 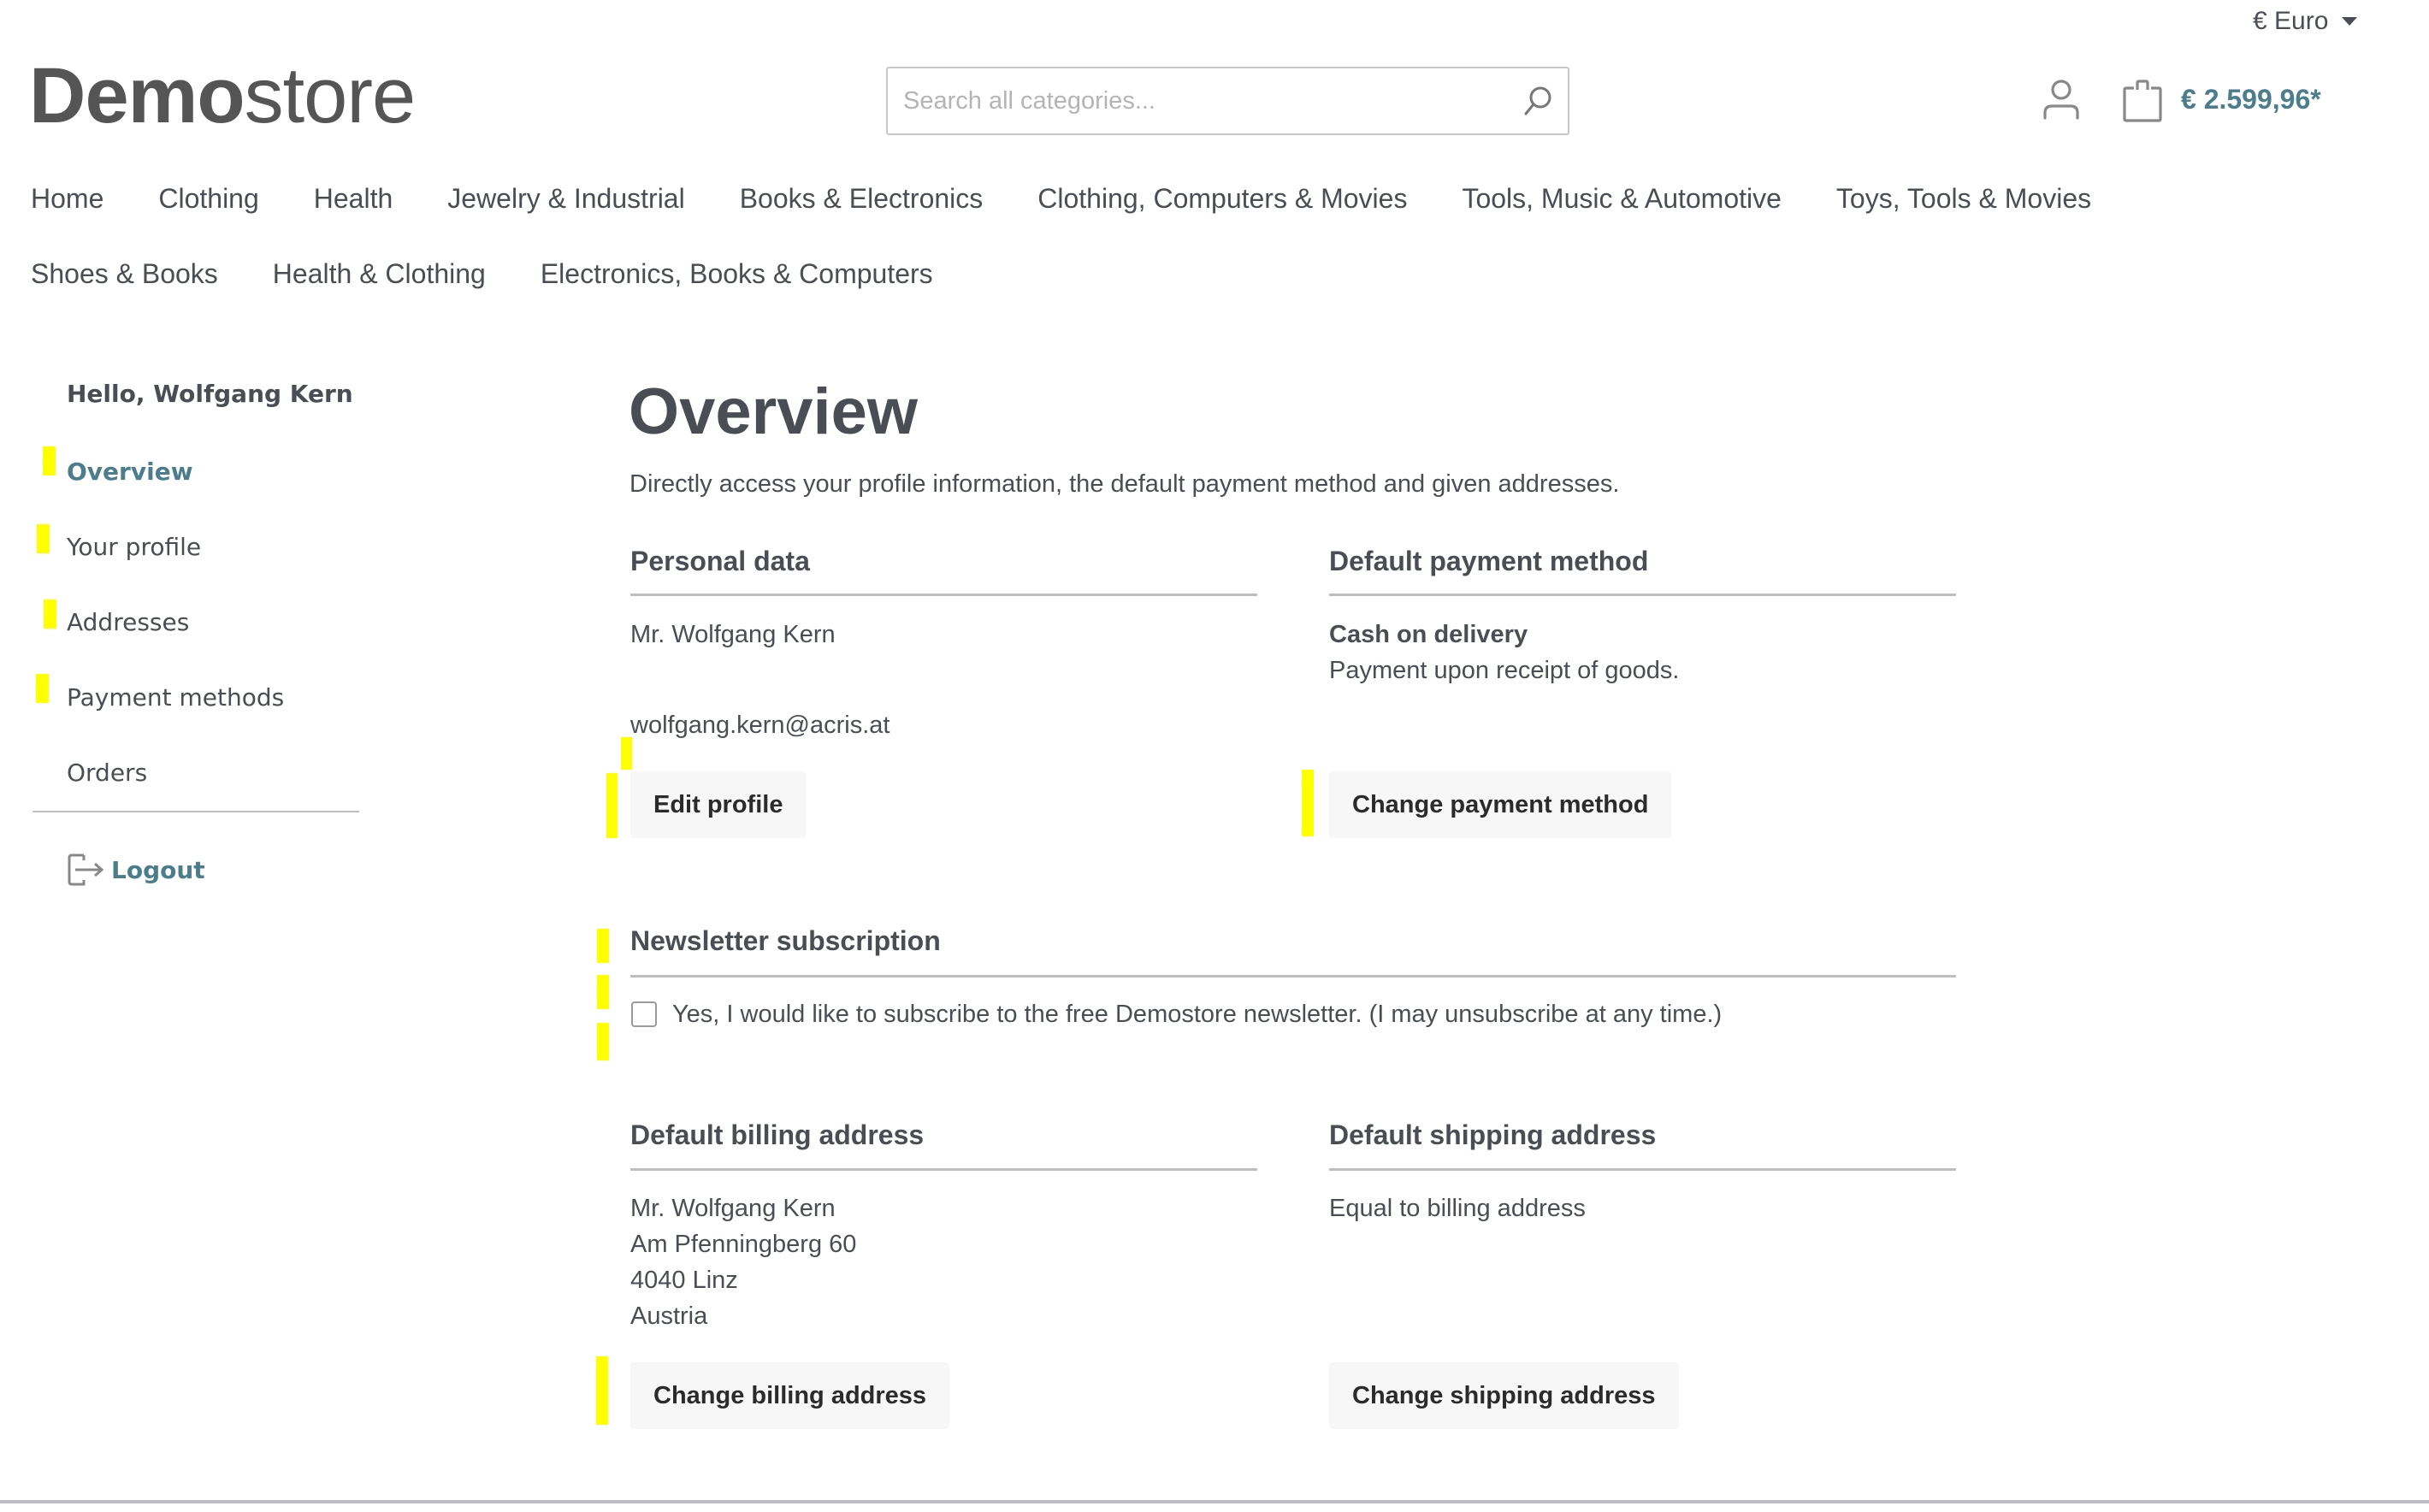 What do you see at coordinates (124, 274) in the screenshot?
I see `nav-item: Shoes & Books` at bounding box center [124, 274].